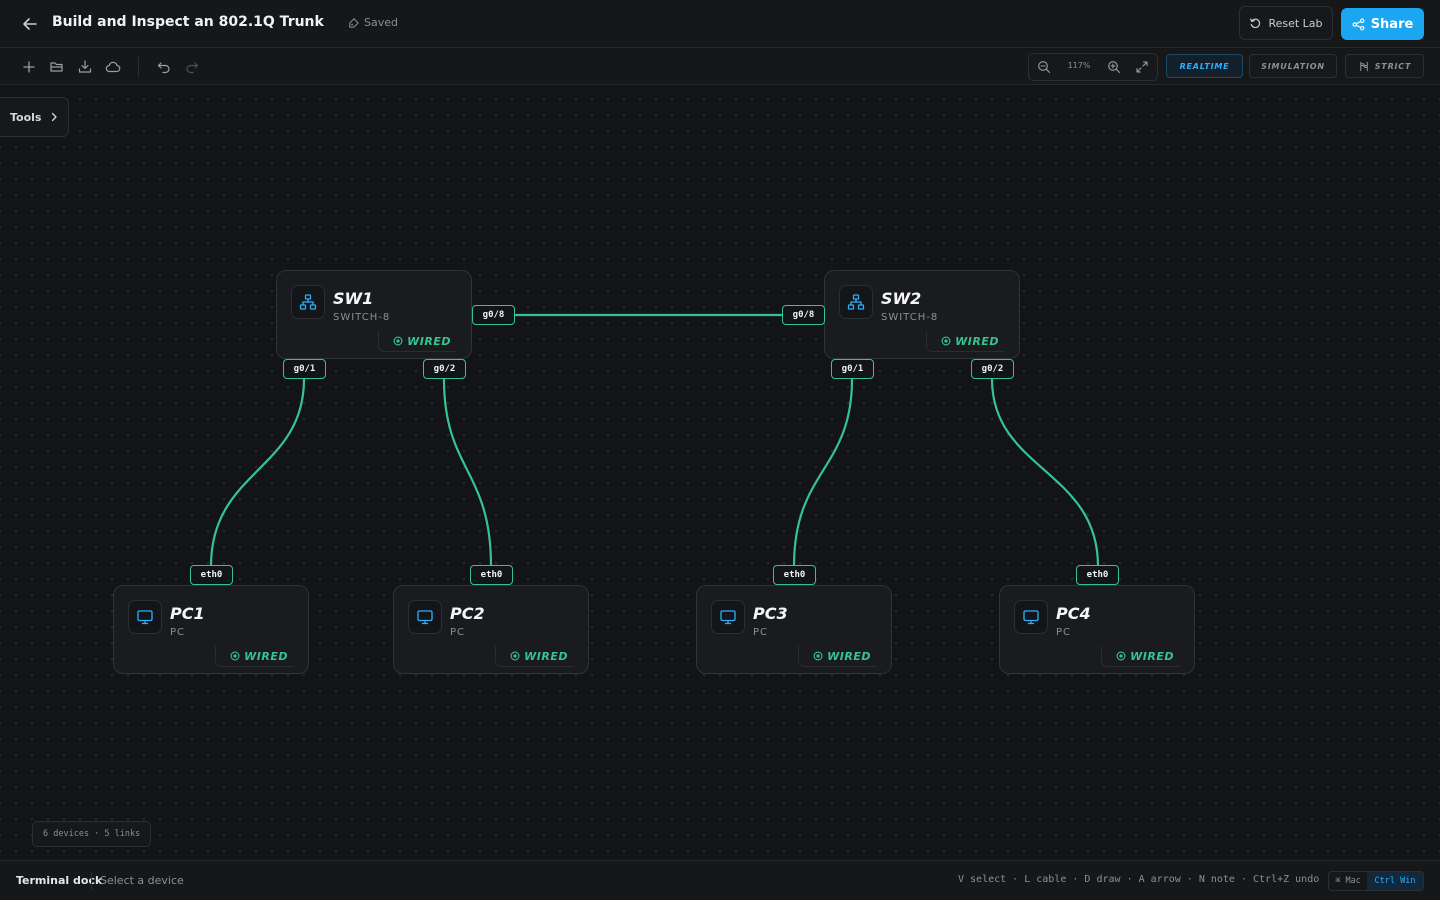  Describe the element at coordinates (1395, 881) in the screenshot. I see `os-win-option: Ctrl Win` at that location.